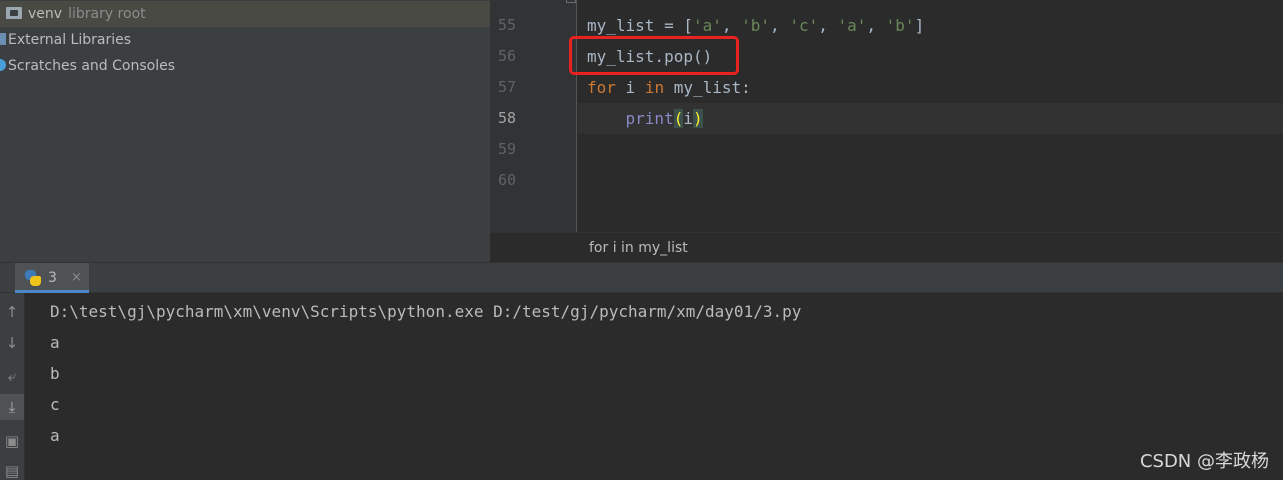 This screenshot has width=1283, height=480. Describe the element at coordinates (638, 248) in the screenshot. I see `breadcrumb-item: for i in my_list` at that location.